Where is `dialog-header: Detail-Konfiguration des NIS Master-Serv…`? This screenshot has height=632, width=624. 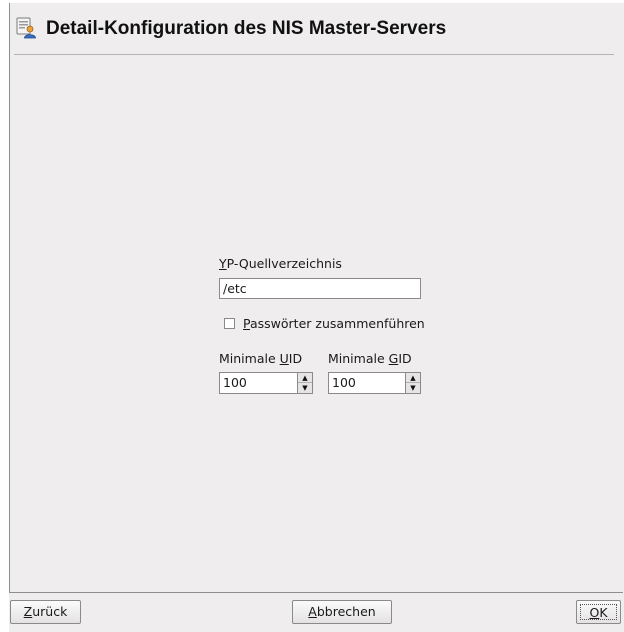 dialog-header: Detail-Konfiguration des NIS Master-Serv… is located at coordinates (314, 34).